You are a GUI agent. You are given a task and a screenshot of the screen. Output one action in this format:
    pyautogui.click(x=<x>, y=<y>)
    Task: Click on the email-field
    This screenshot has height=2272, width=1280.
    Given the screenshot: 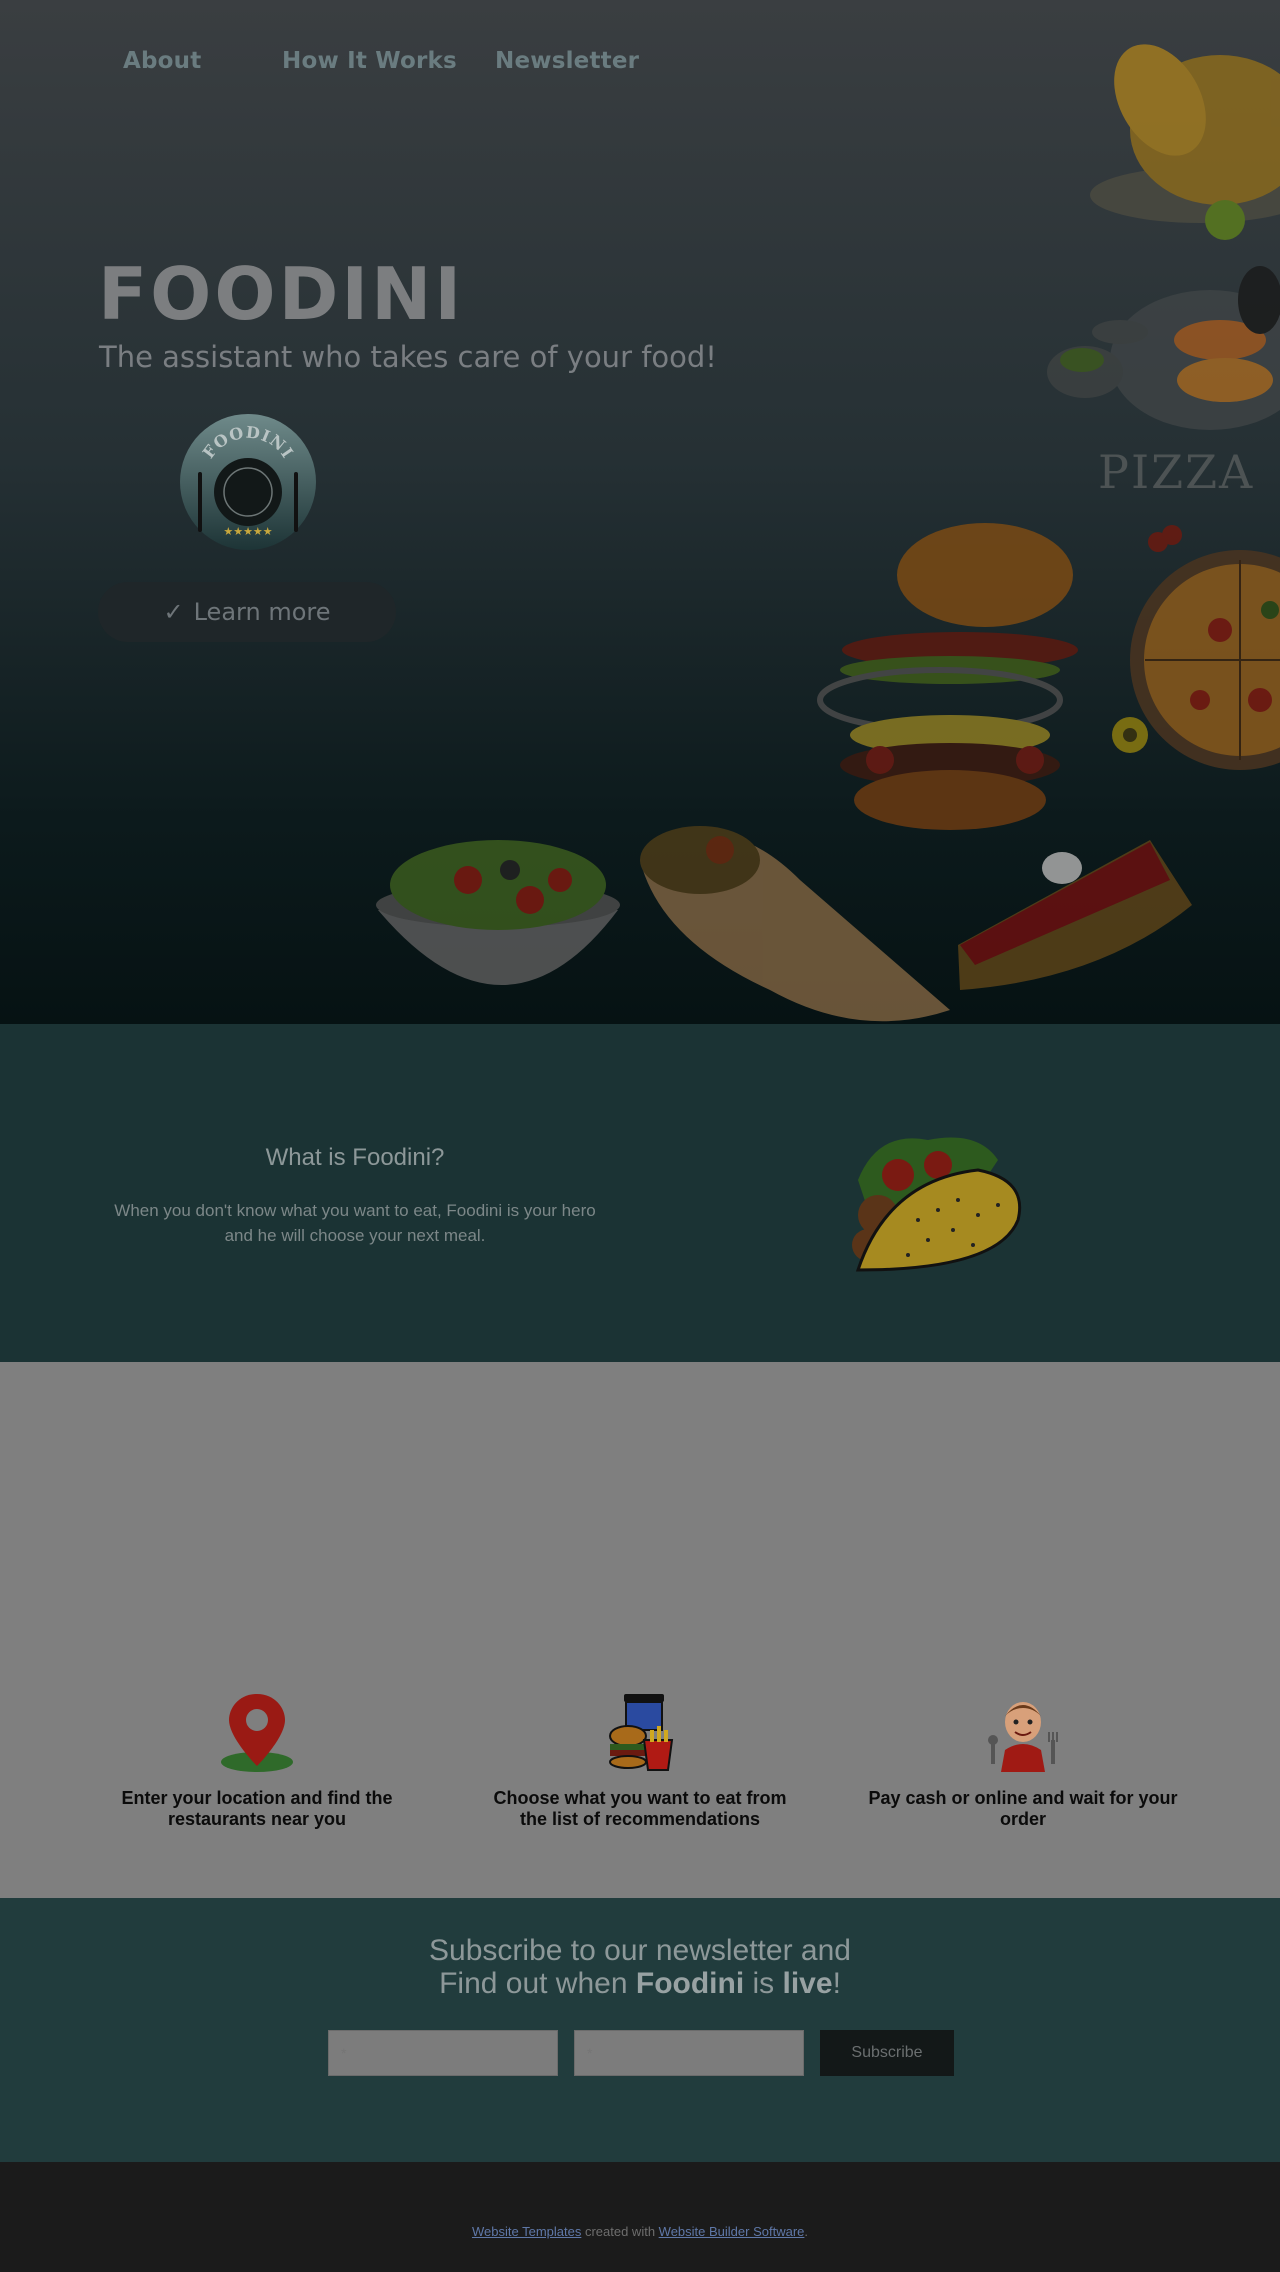 What is the action you would take?
    pyautogui.click(x=689, y=2053)
    